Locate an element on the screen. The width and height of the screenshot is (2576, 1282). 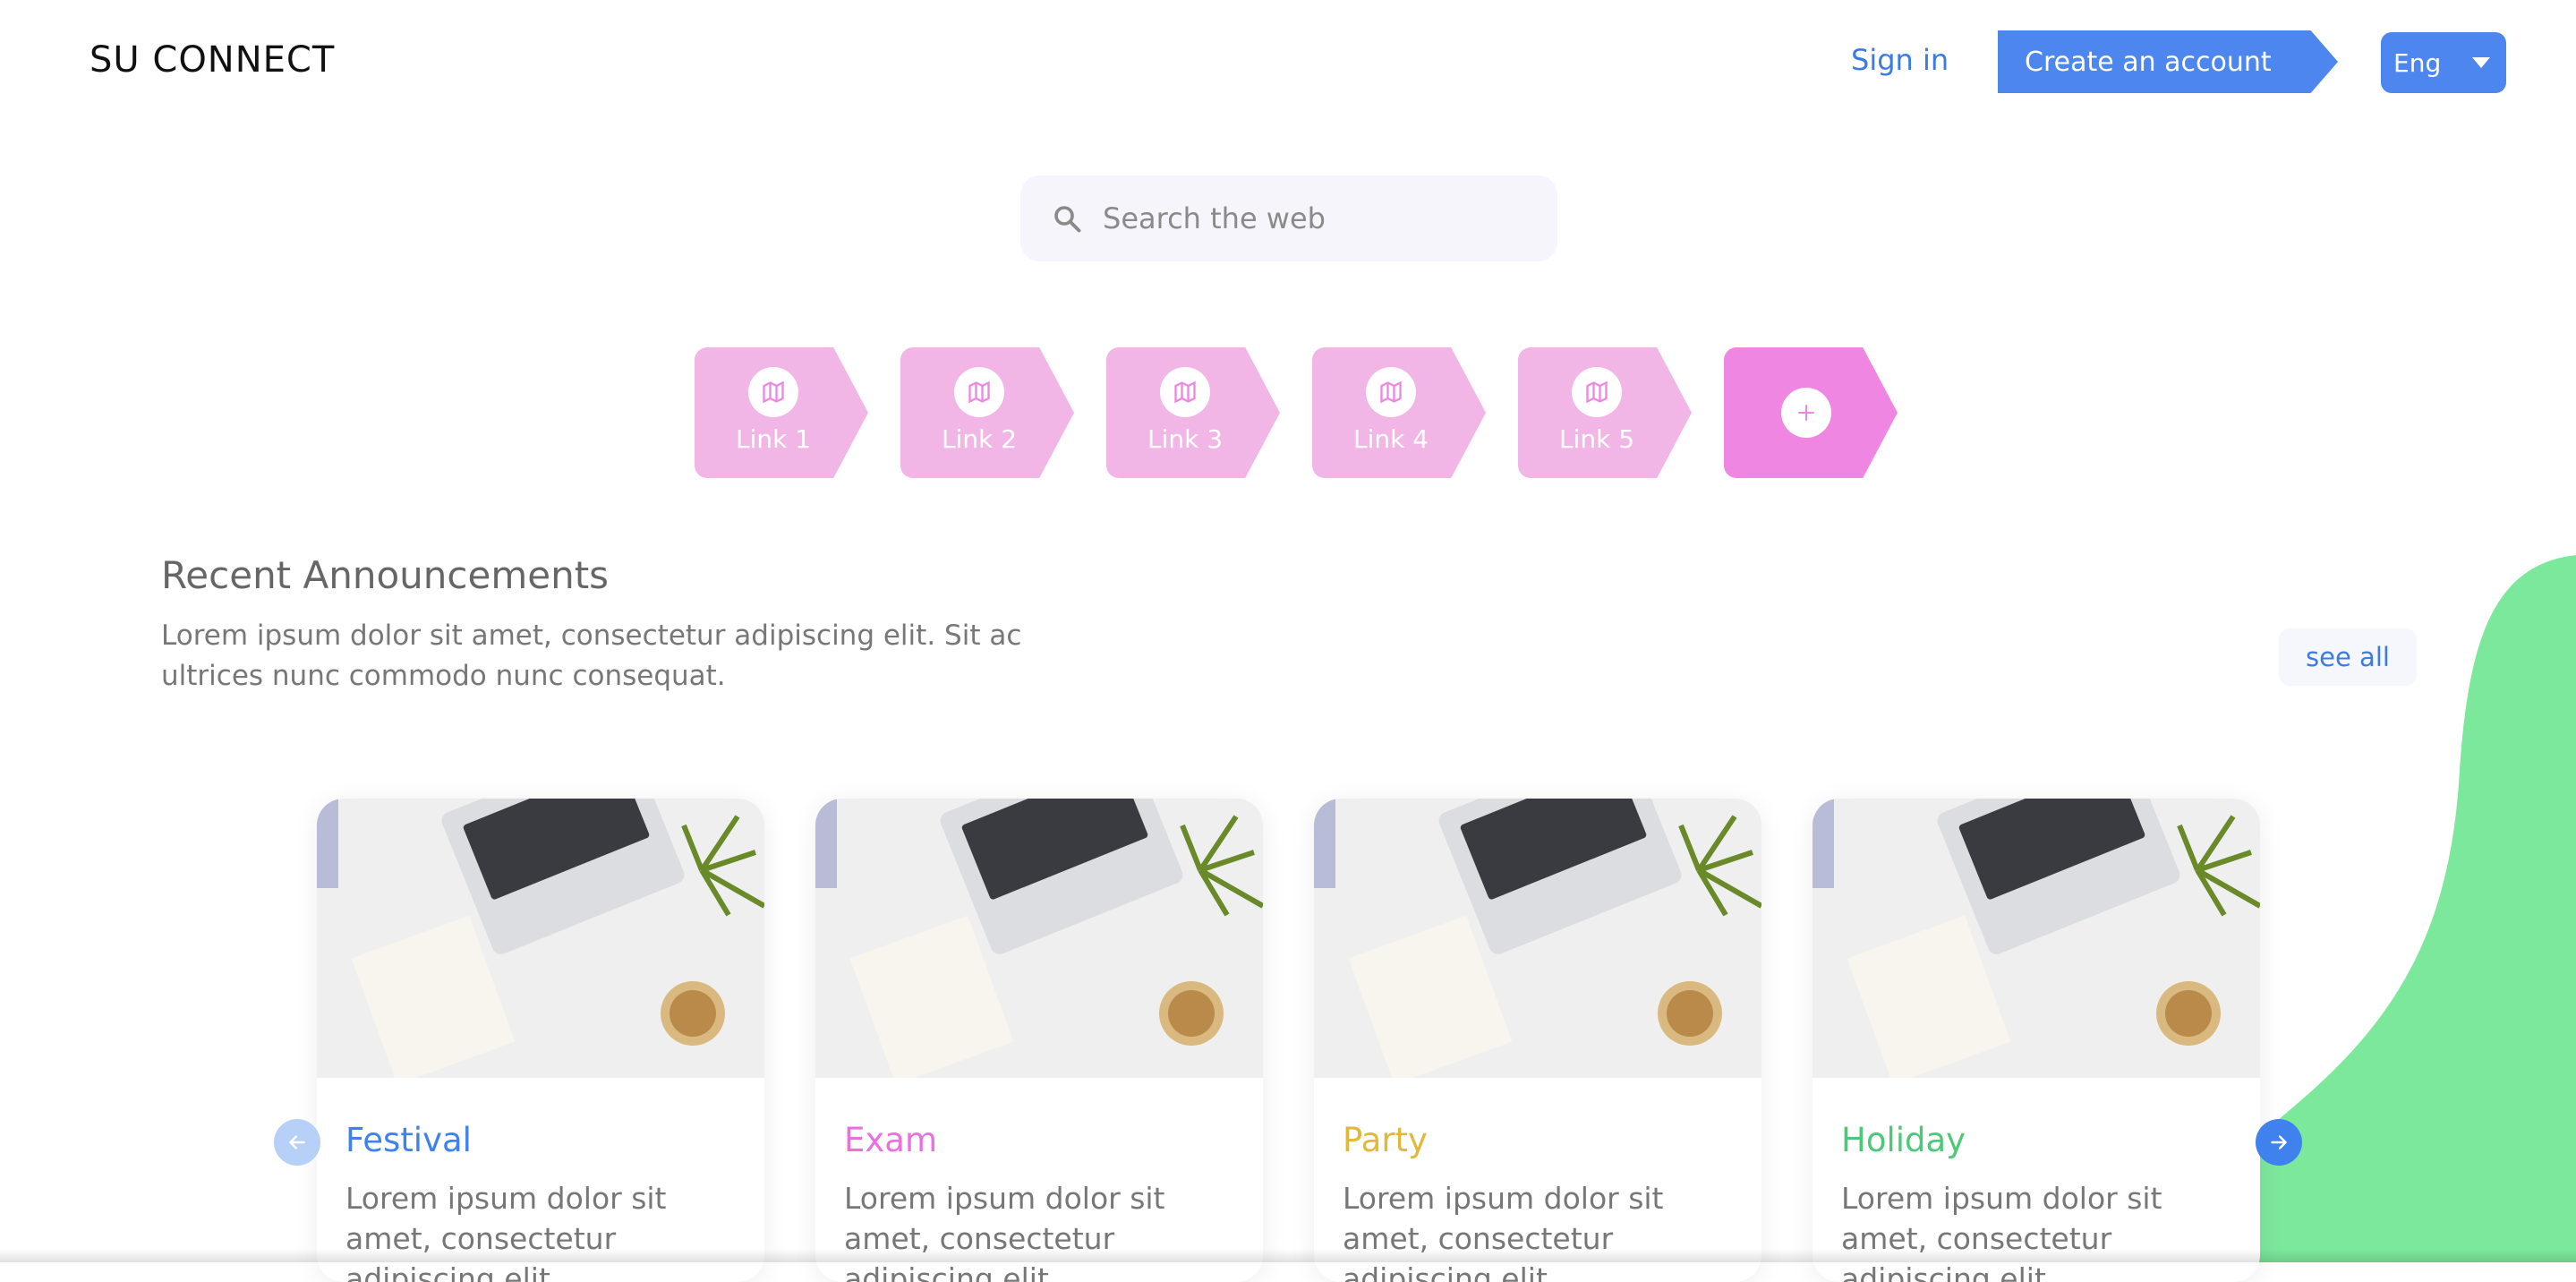
language-value: Eng is located at coordinates (2417, 63).